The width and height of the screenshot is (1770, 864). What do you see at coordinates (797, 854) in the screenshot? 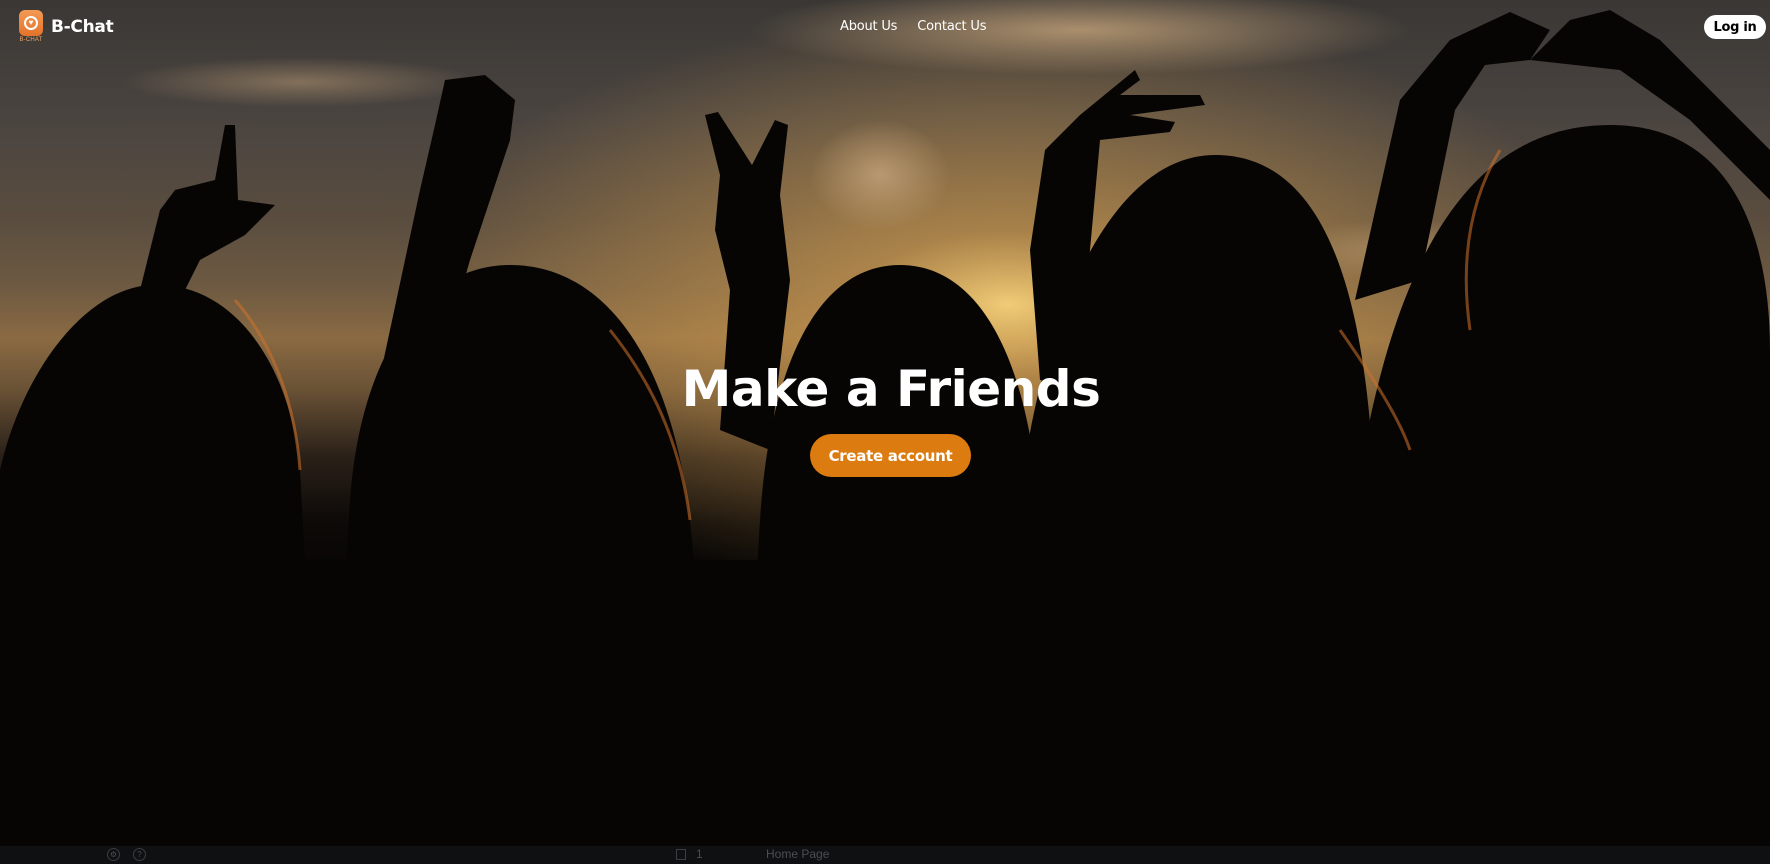
I see `page-label: Home Page` at bounding box center [797, 854].